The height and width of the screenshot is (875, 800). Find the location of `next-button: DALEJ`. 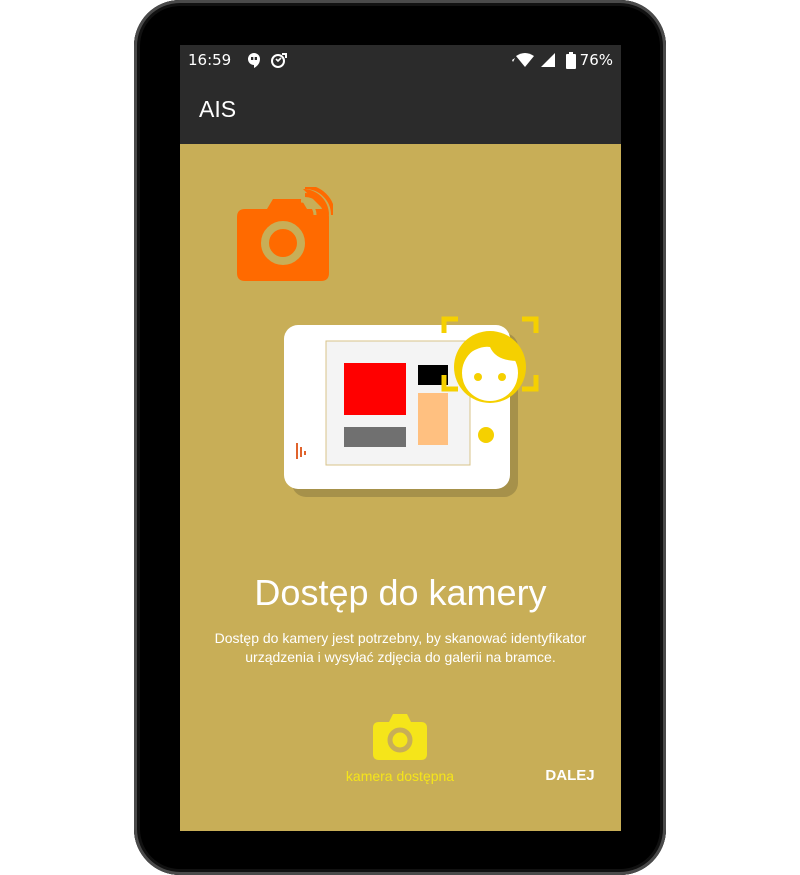

next-button: DALEJ is located at coordinates (570, 775).